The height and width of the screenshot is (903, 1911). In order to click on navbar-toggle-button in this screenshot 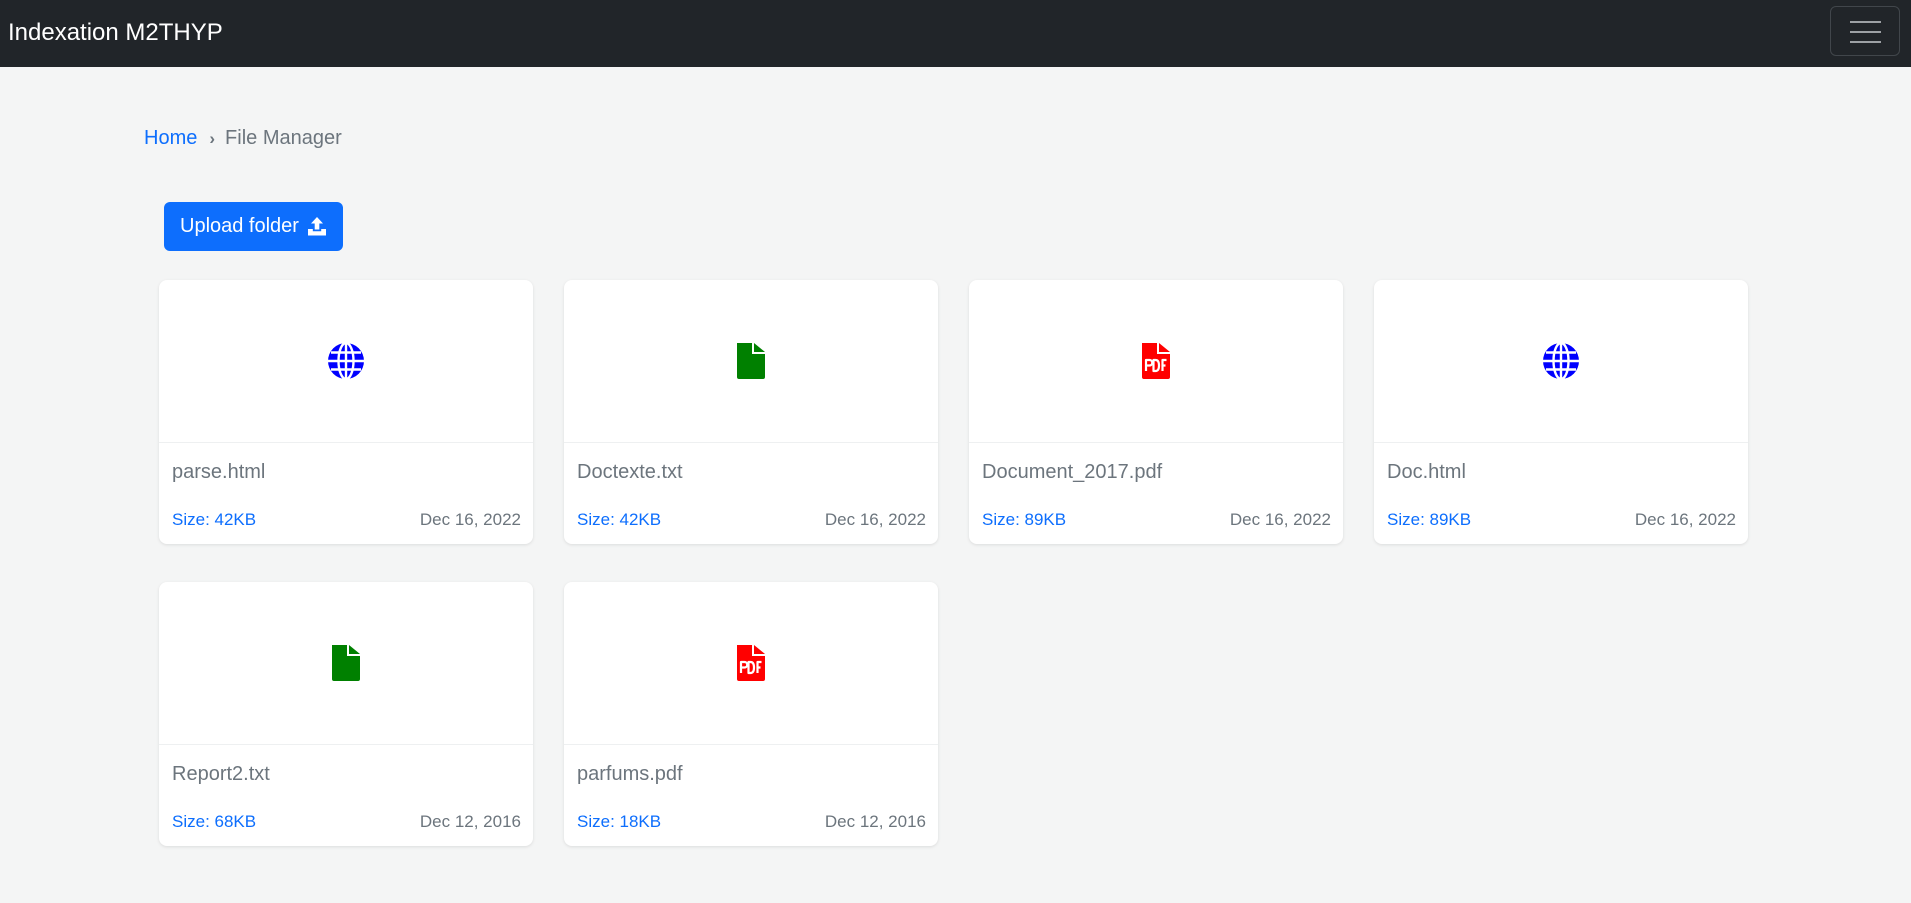, I will do `click(1865, 31)`.